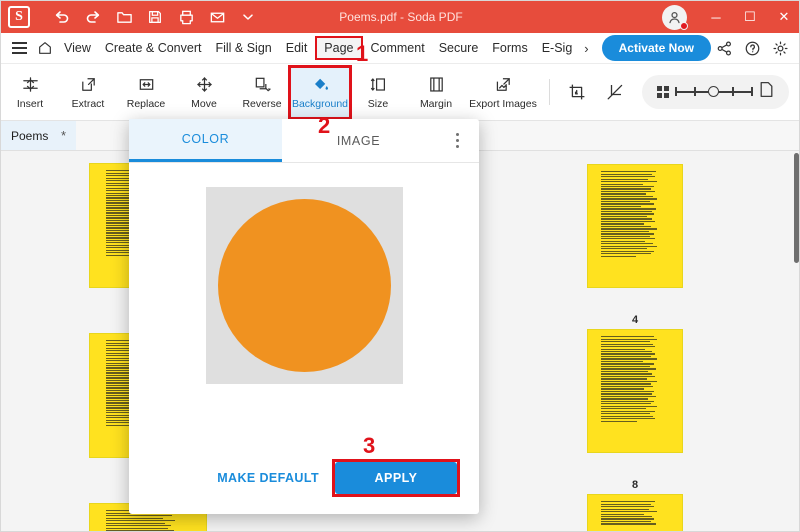 The image size is (800, 532). What do you see at coordinates (656, 48) in the screenshot?
I see `activate-now-button: Activate Now` at bounding box center [656, 48].